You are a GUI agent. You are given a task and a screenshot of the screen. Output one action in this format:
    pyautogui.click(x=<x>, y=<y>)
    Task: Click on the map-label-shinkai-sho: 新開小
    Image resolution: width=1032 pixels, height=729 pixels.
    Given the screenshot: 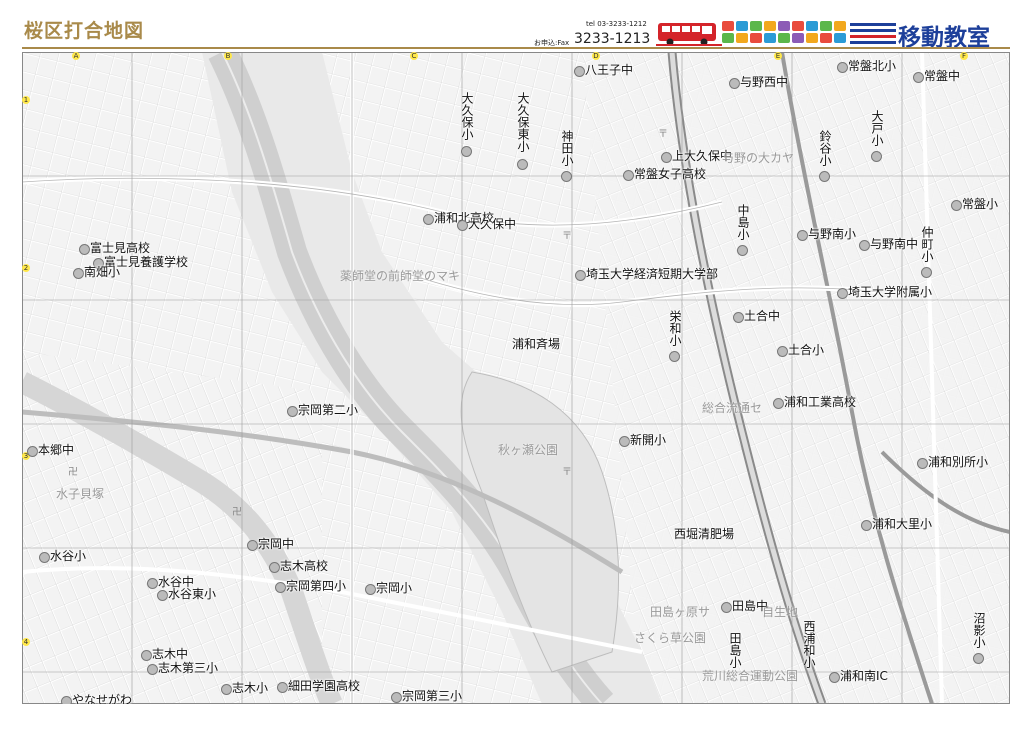 What is the action you would take?
    pyautogui.click(x=648, y=440)
    